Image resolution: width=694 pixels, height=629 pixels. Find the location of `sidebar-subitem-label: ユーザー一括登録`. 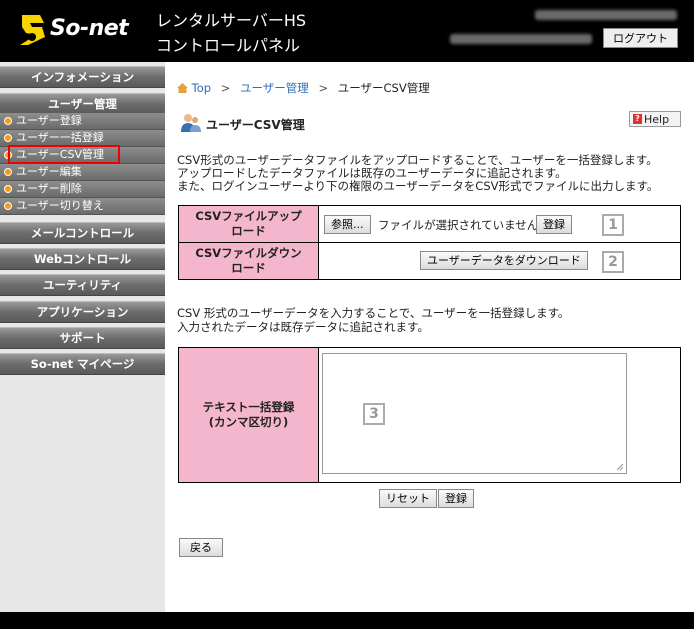

sidebar-subitem-label: ユーザー一括登録 is located at coordinates (60, 137).